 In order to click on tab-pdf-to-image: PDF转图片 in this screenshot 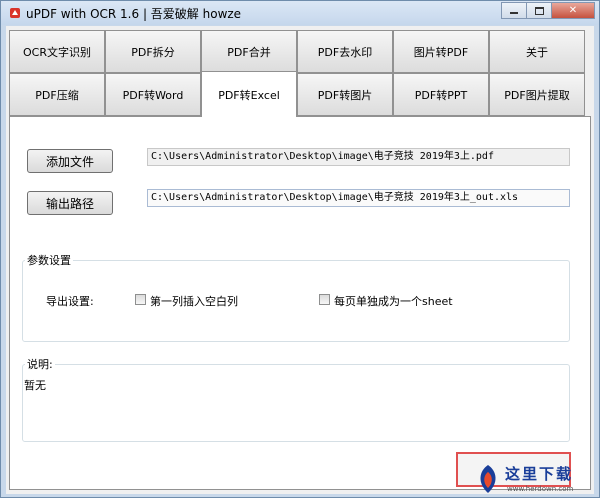, I will do `click(345, 94)`.